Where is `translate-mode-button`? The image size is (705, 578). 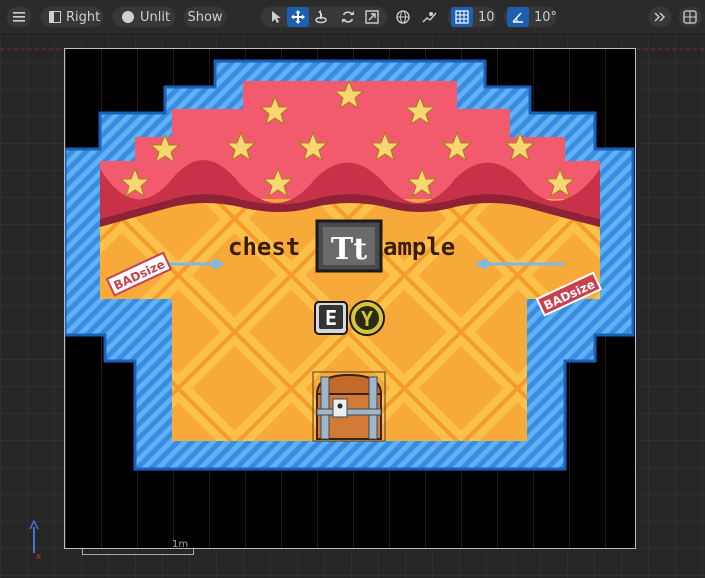 translate-mode-button is located at coordinates (298, 17).